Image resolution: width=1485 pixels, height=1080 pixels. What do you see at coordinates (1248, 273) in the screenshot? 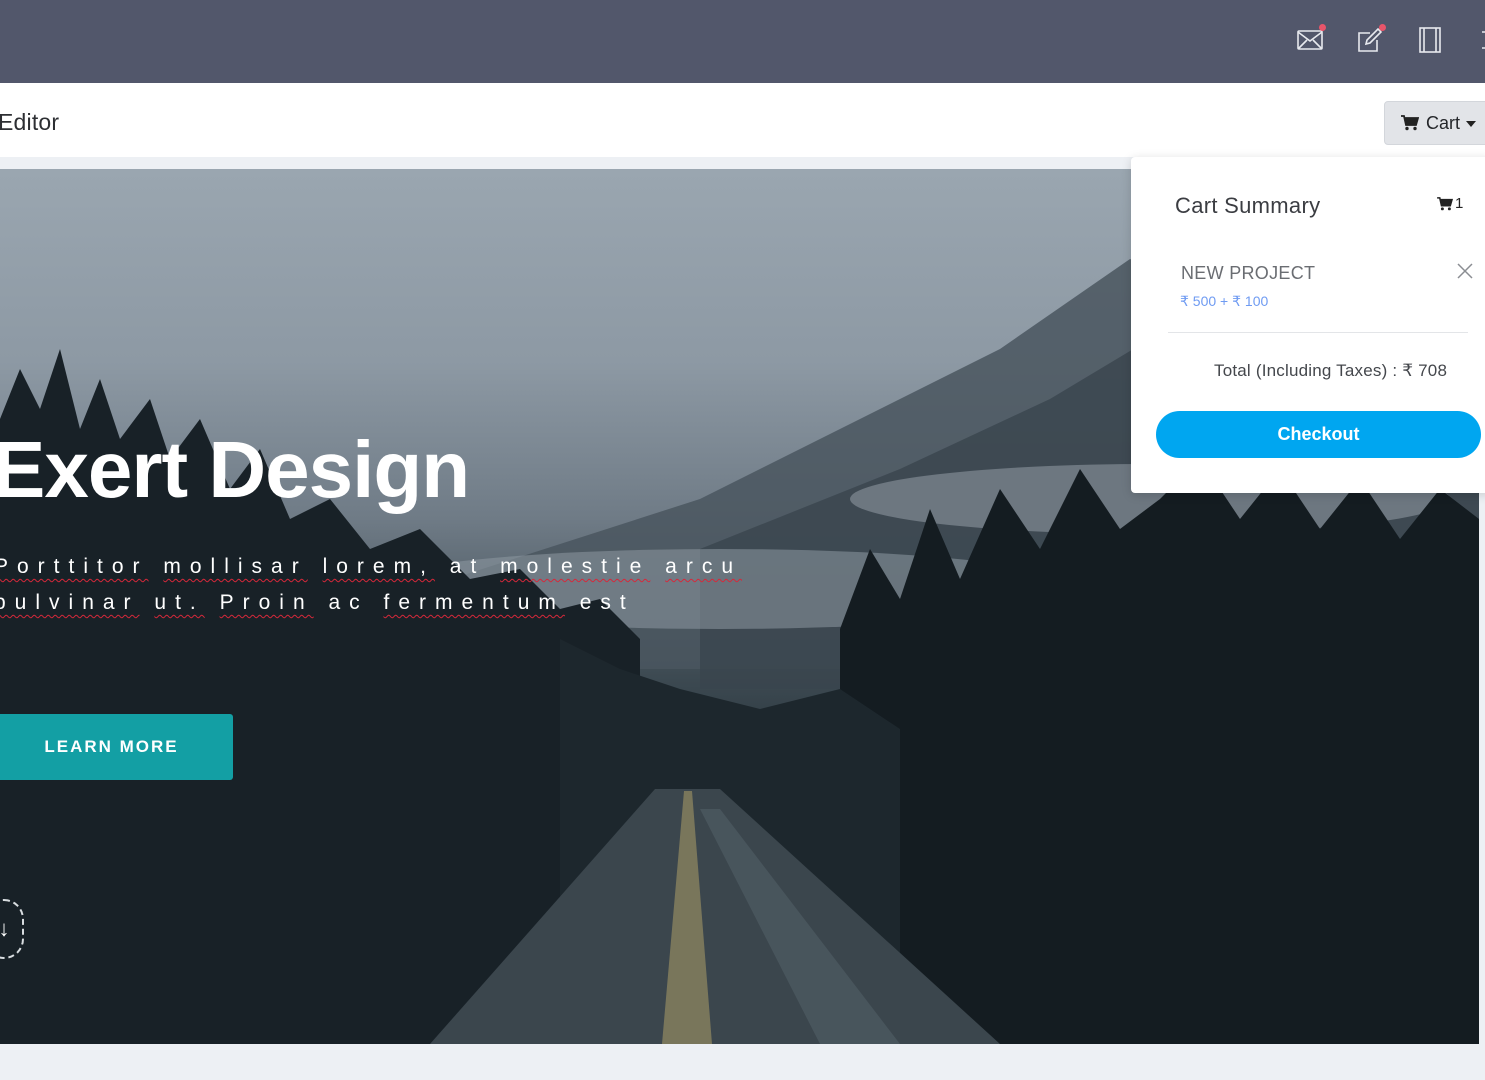
I see `cart-item-name: NEW PROJECT` at bounding box center [1248, 273].